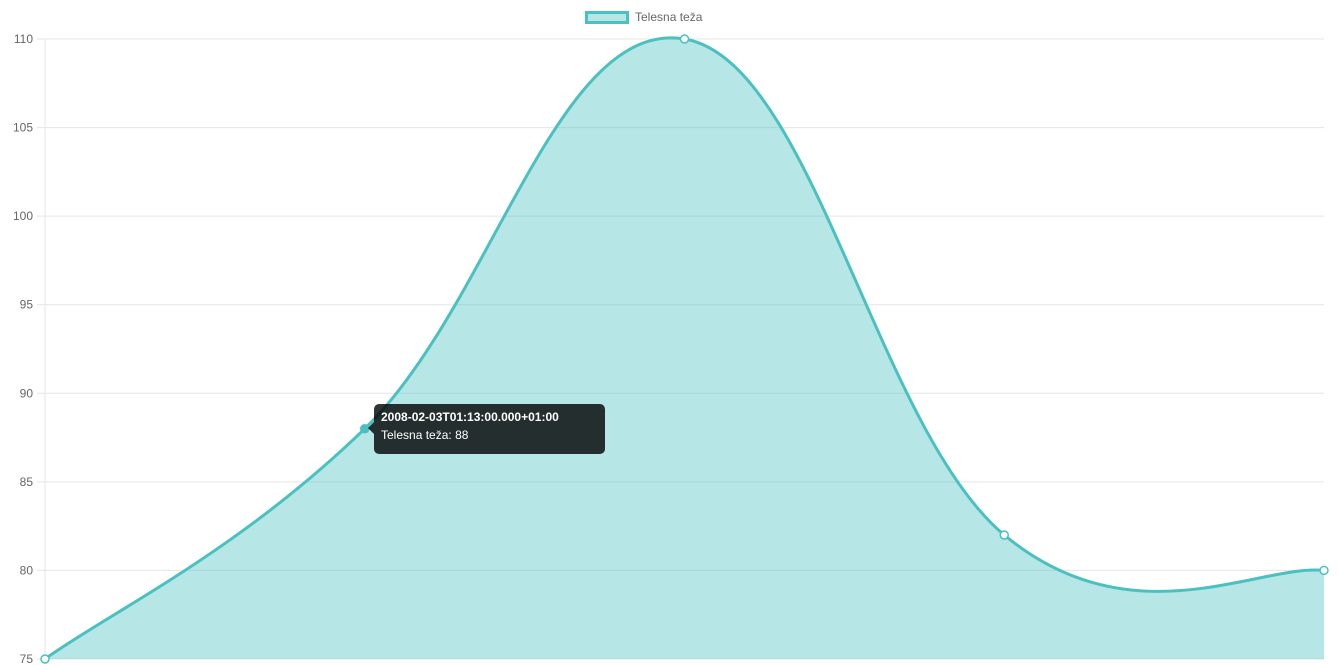 The height and width of the screenshot is (666, 1344). I want to click on y-axis-ticks: 75 80 85 90 95 100 105 110, so click(23, 349).